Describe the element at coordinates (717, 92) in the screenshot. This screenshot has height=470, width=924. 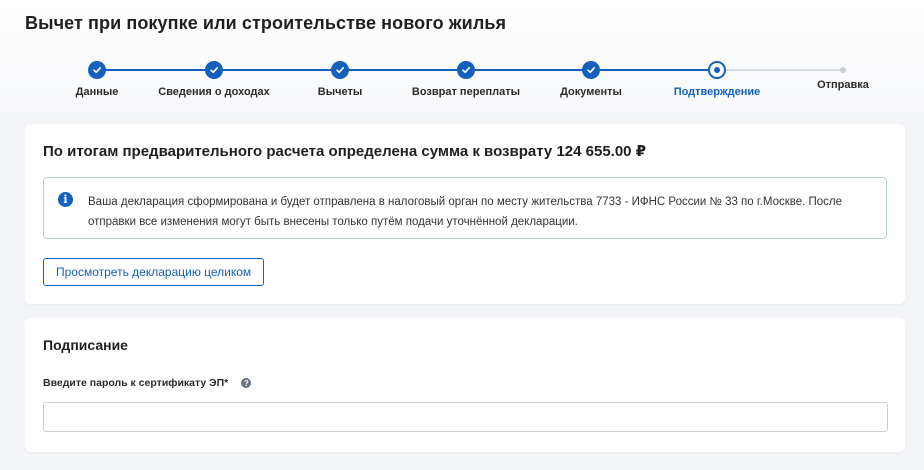
I see `step-label: Подтверждение` at that location.